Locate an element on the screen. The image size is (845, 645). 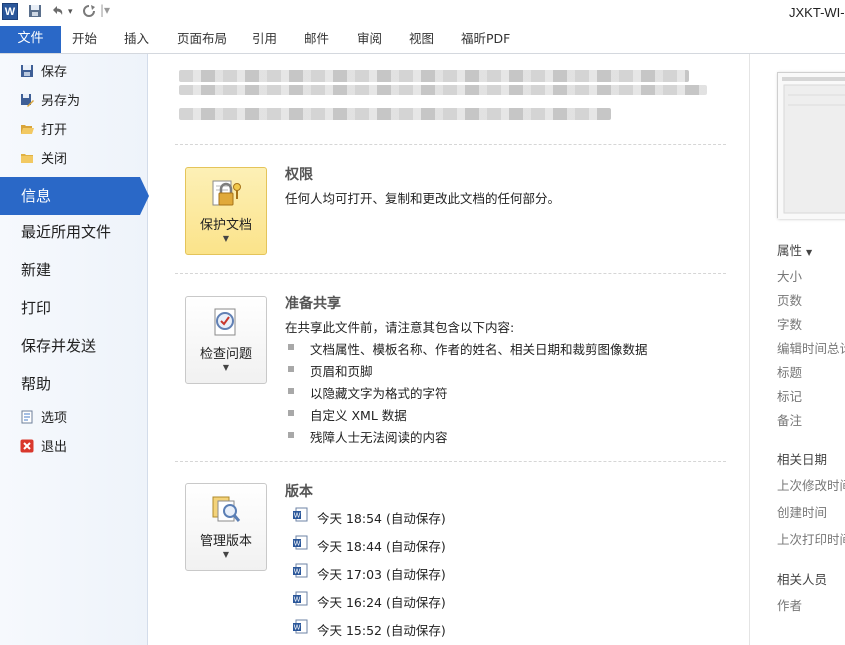
nav-info-pointer is located at coordinates (144, 196).